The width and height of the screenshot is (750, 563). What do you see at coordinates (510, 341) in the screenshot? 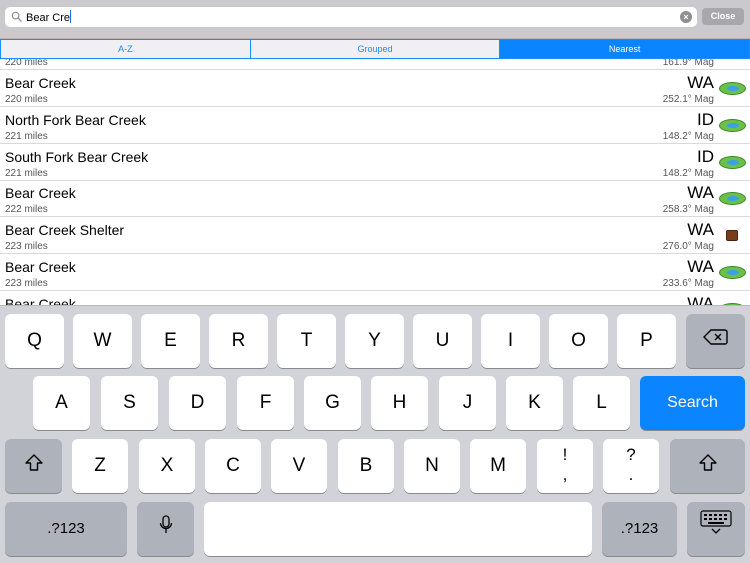
I see `key-i: I` at bounding box center [510, 341].